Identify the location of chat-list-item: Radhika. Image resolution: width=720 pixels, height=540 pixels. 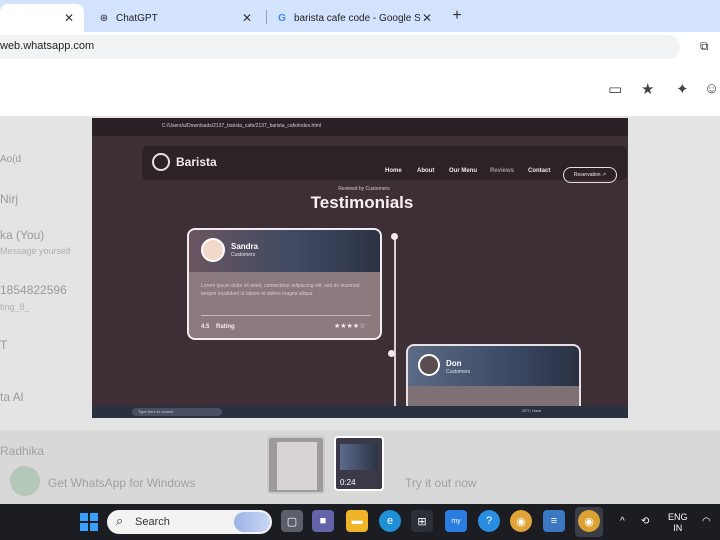
(22, 451).